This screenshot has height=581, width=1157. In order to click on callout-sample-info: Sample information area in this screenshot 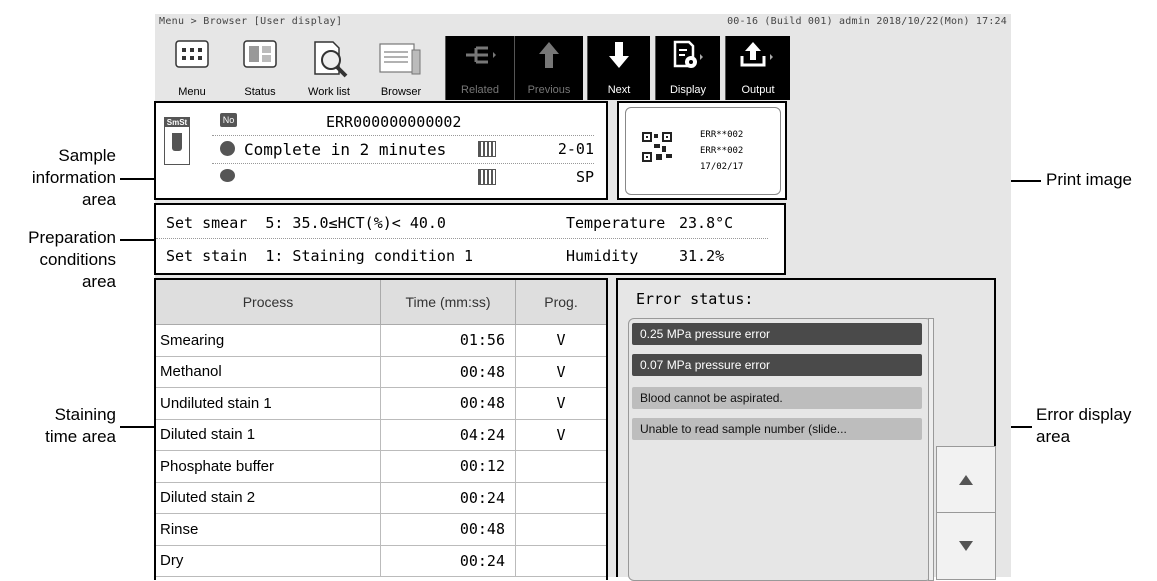, I will do `click(73, 177)`.